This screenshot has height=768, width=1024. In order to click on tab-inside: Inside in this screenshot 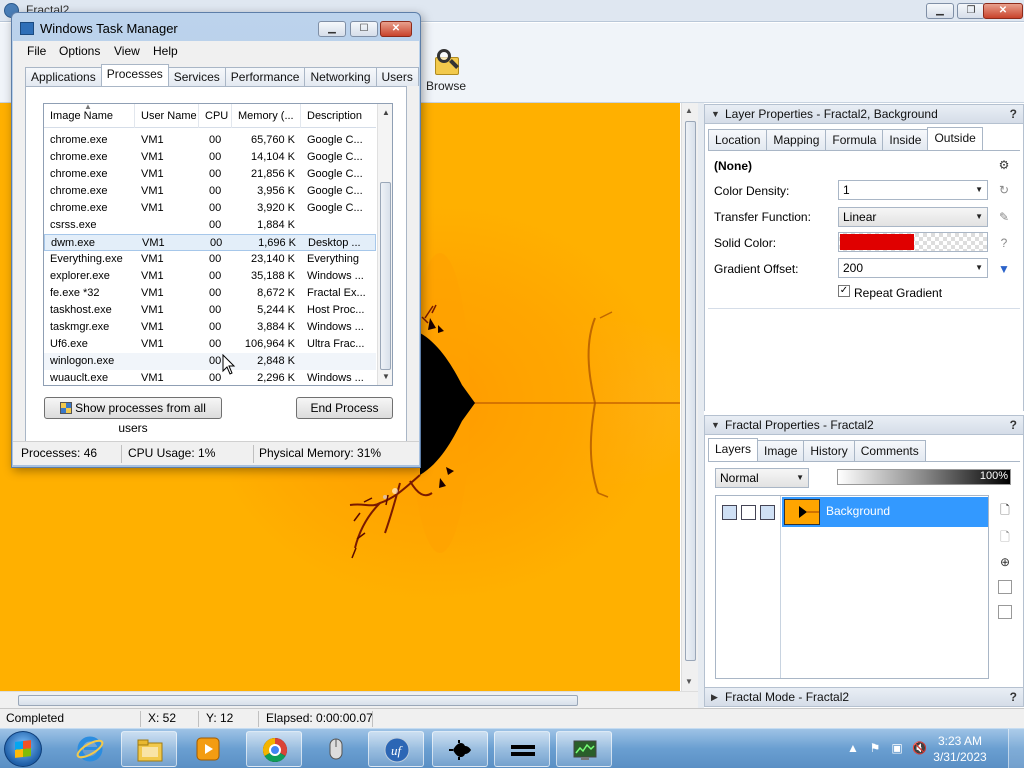, I will do `click(905, 139)`.